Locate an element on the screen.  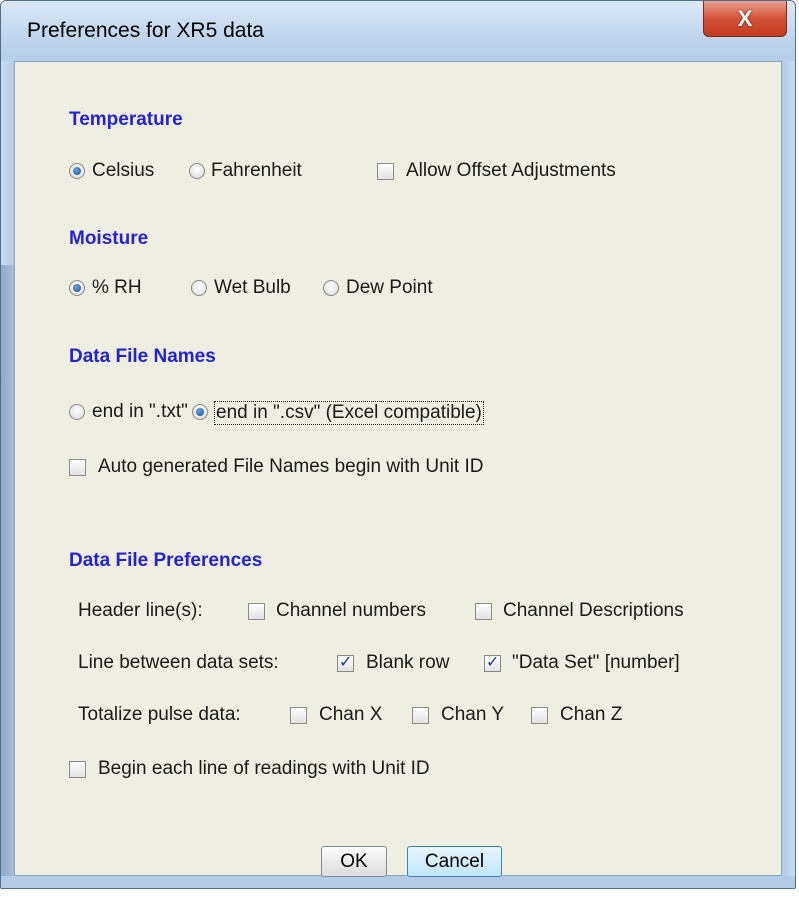
chan-z-label: Chan Z is located at coordinates (591, 715).